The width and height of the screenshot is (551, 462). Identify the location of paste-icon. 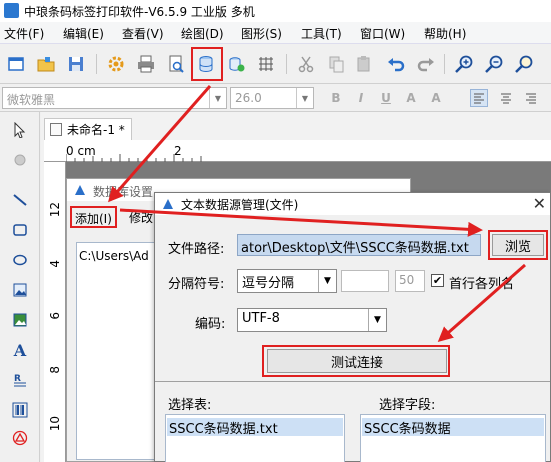
(364, 64).